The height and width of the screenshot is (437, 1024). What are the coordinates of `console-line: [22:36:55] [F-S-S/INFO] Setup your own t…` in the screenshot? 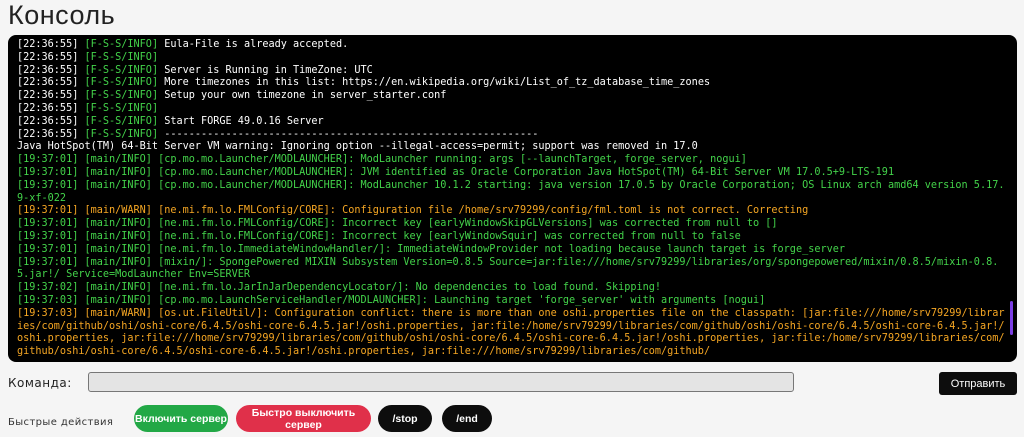 It's located at (511, 96).